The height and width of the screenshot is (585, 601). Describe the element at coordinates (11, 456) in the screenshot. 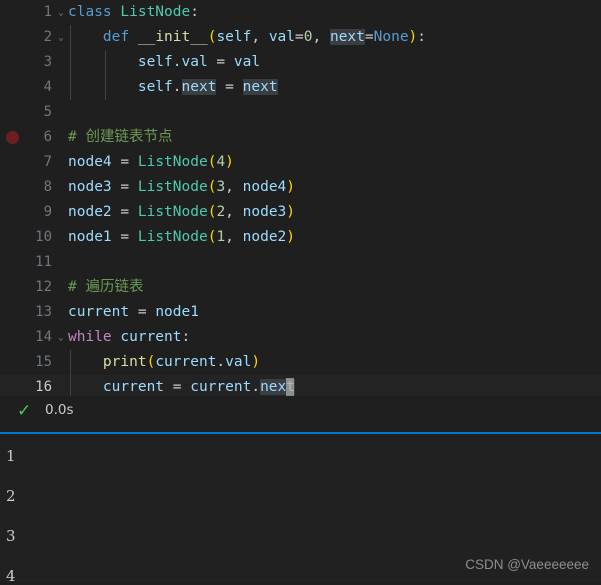

I see `output-line: 1` at that location.